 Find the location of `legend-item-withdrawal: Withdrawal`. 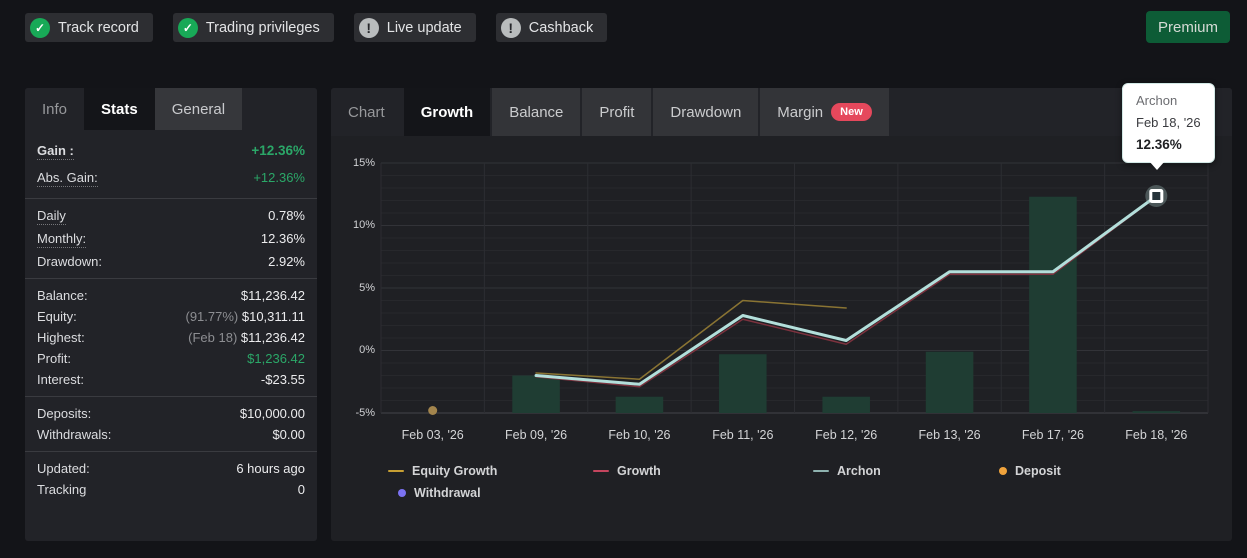

legend-item-withdrawal: Withdrawal is located at coordinates (439, 493).